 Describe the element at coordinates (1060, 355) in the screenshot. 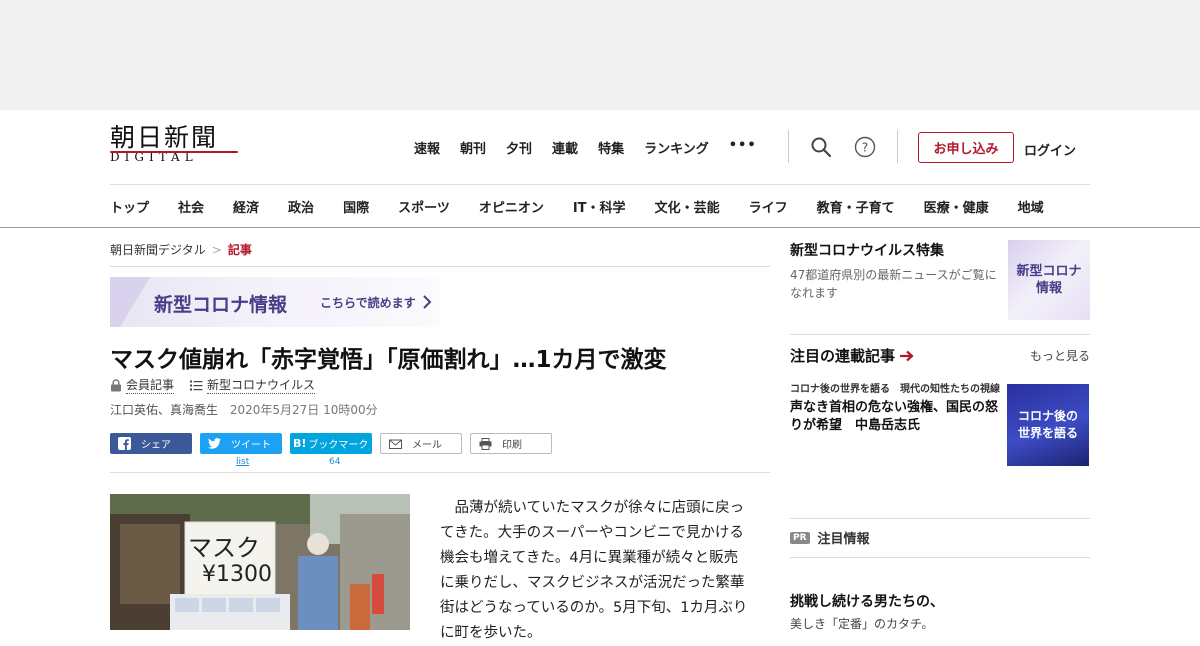

I see `more-link: もっと見る` at that location.